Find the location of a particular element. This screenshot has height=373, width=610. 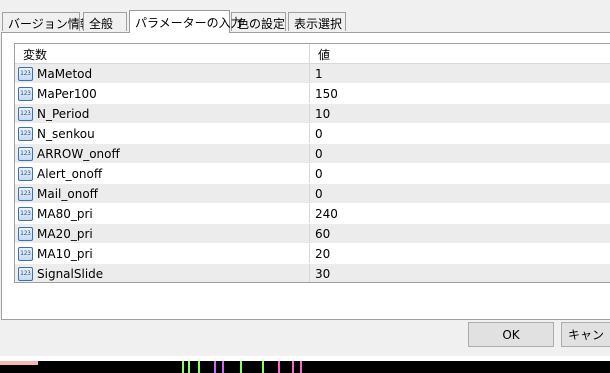

cancel-button: キャン is located at coordinates (585, 334).